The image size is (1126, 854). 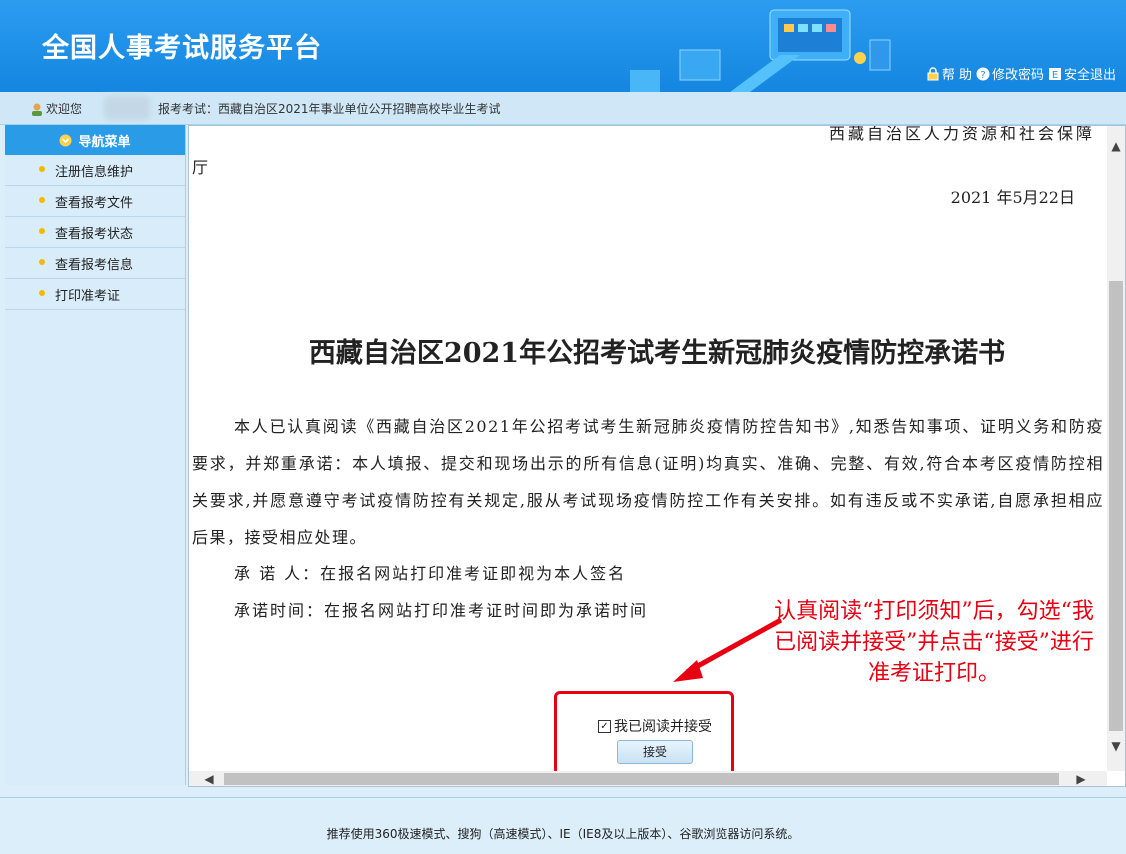 I want to click on accept-button: 接受, so click(x=655, y=752).